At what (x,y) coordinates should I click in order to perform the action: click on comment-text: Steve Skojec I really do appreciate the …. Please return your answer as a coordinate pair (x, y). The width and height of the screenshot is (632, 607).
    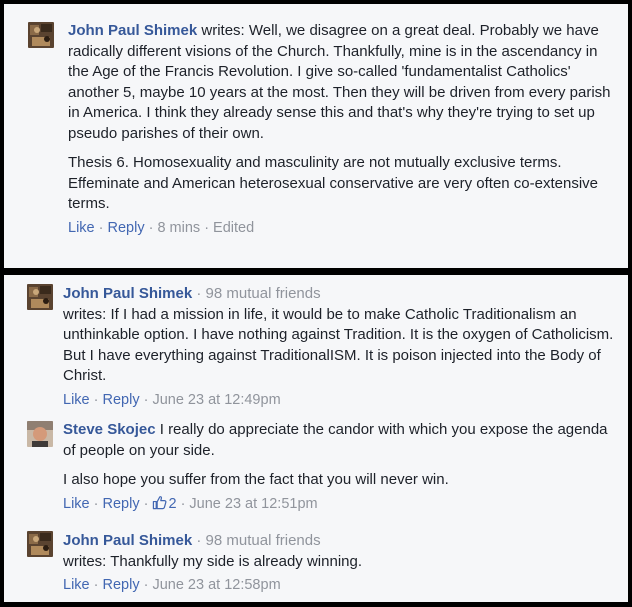
    Looking at the image, I should click on (341, 455).